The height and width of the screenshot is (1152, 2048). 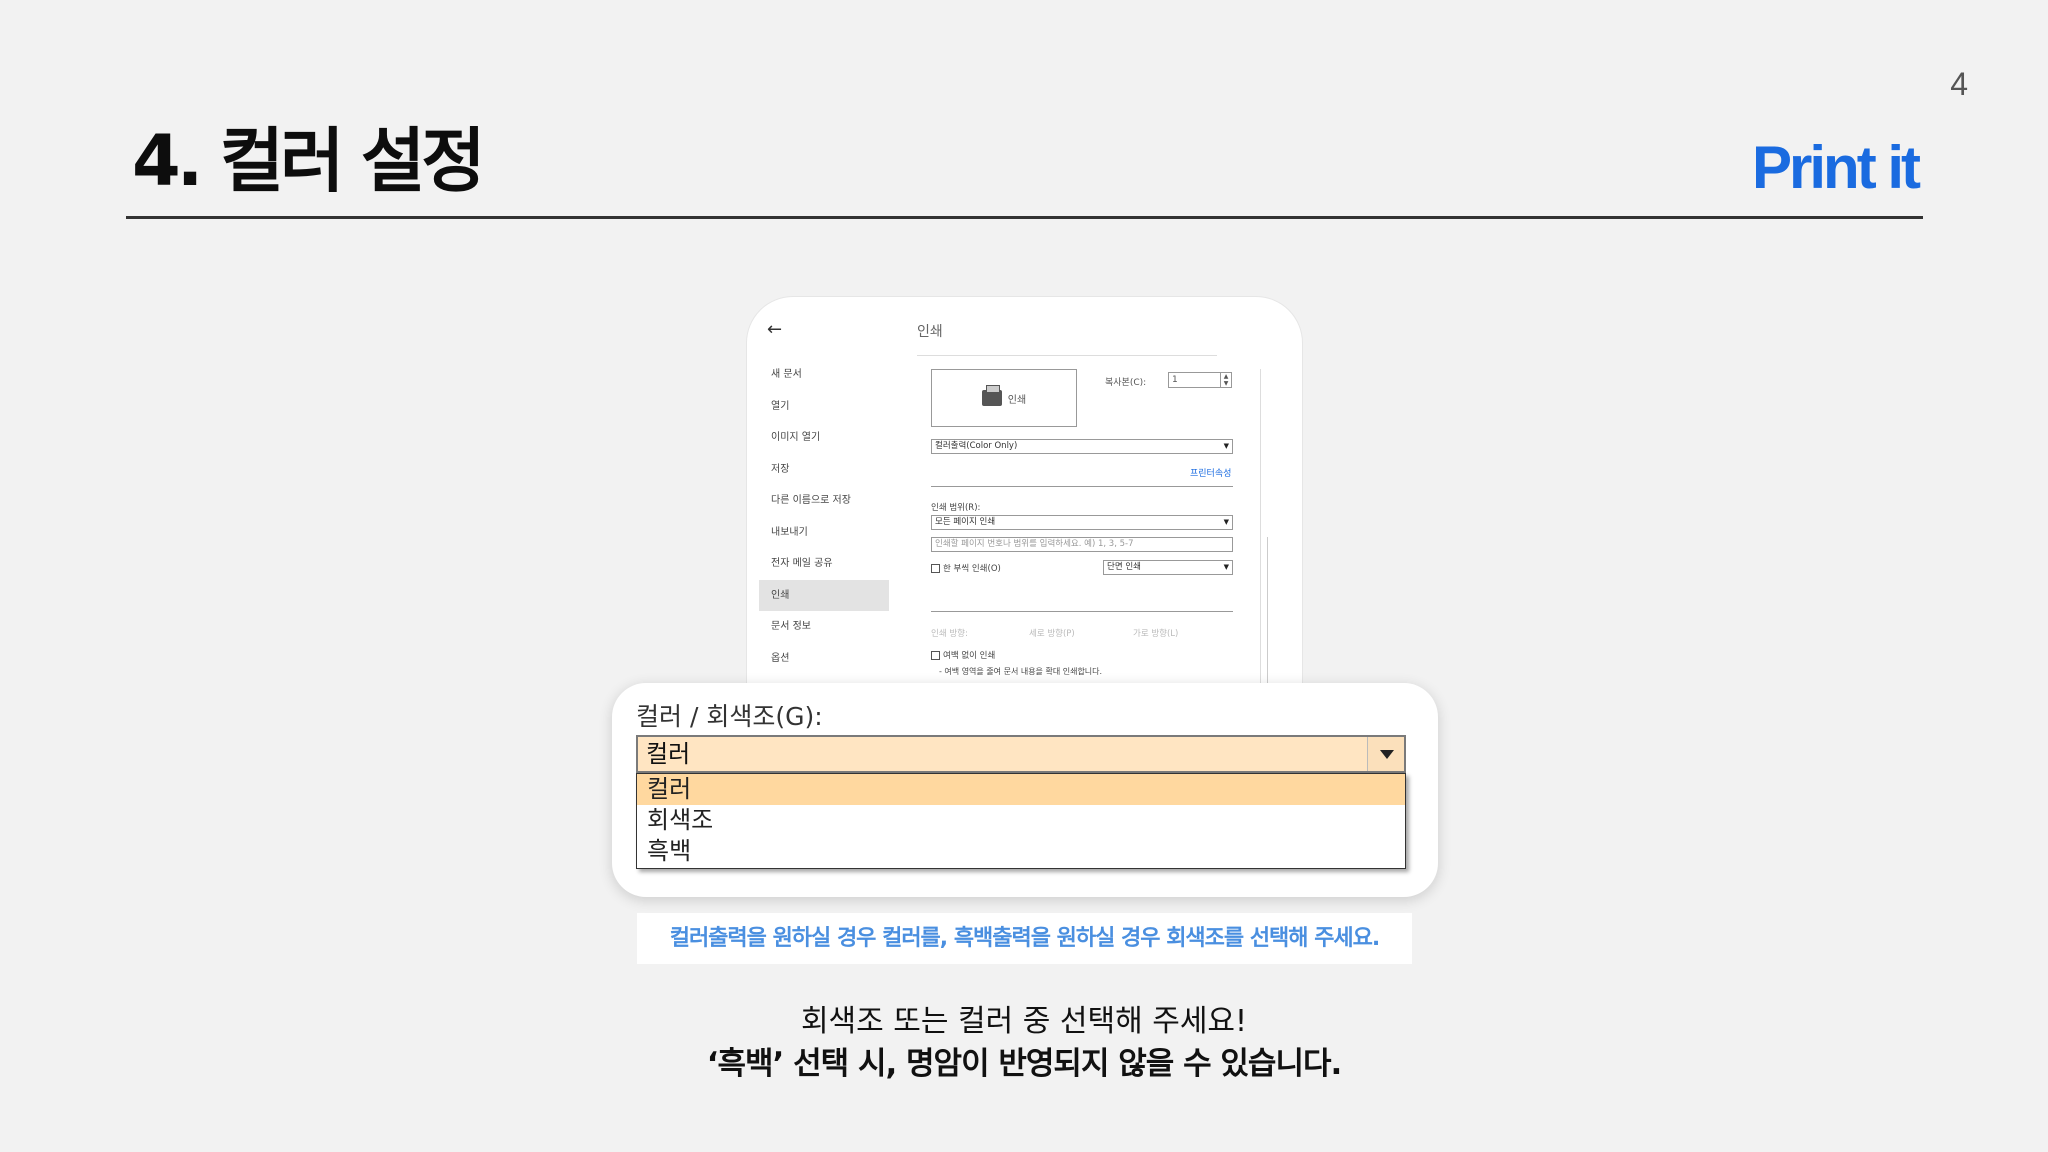 What do you see at coordinates (1210, 472) in the screenshot?
I see `printer-properties-link: 프린터속성` at bounding box center [1210, 472].